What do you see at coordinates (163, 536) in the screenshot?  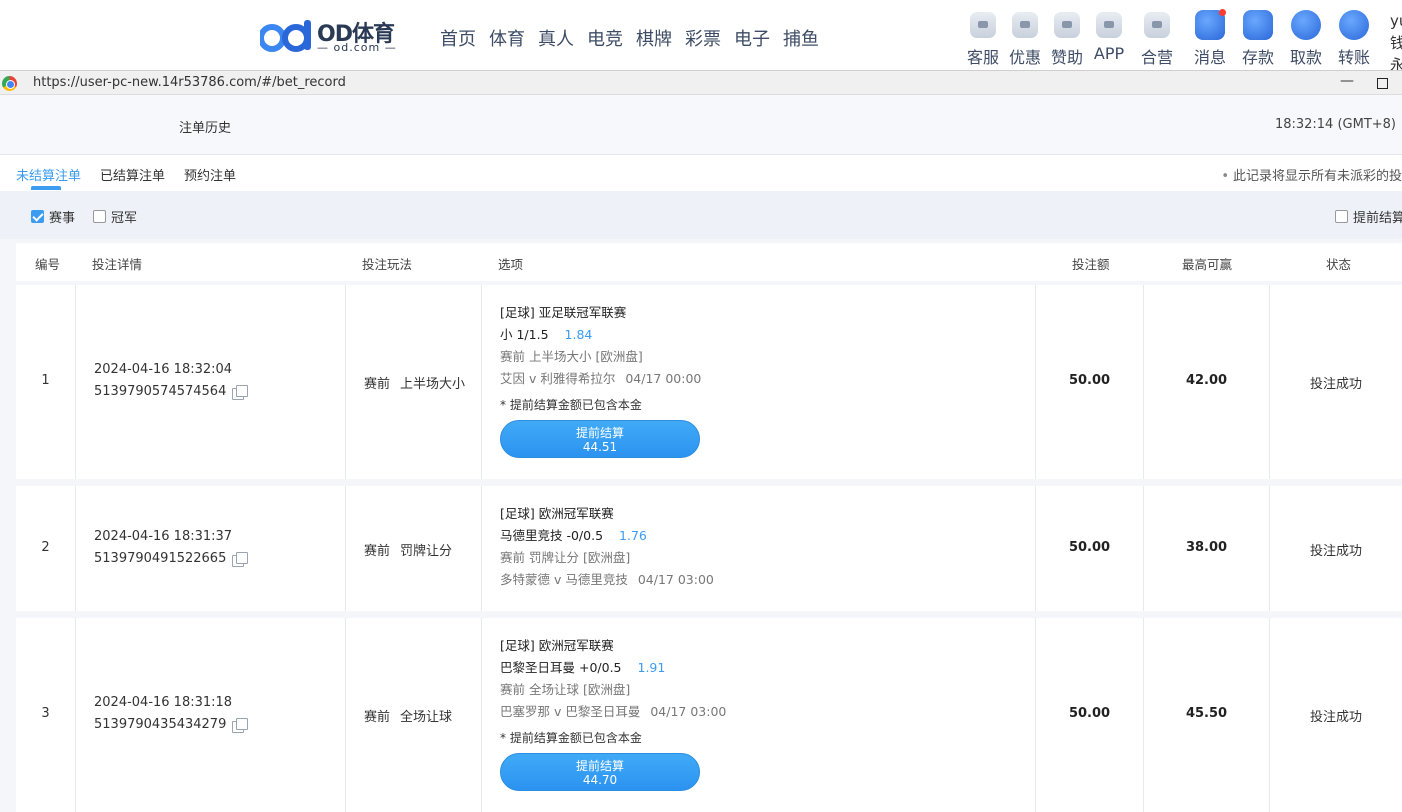 I see `bet-time: 2024-04-16 18:31:37` at bounding box center [163, 536].